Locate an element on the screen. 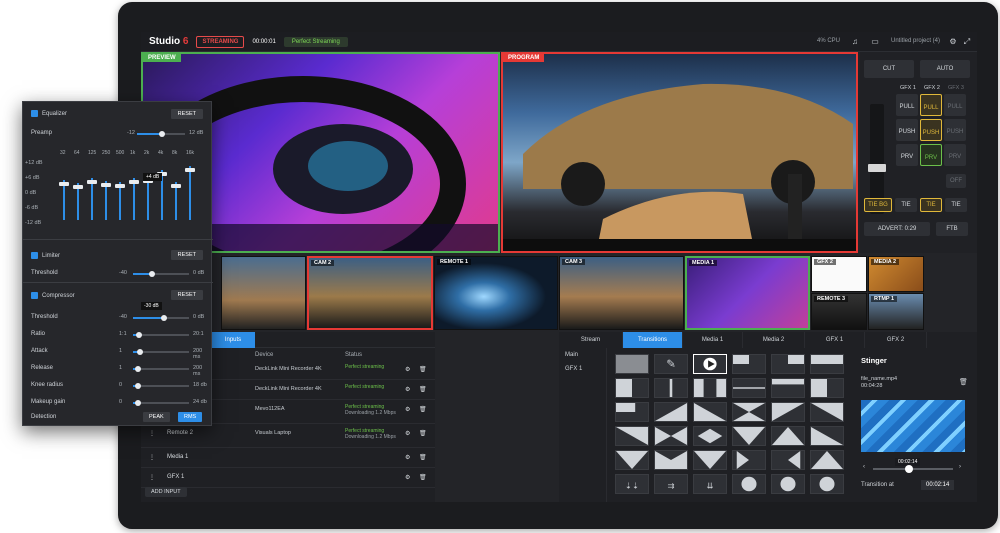 Image resolution: width=1000 pixels, height=533 pixels. transition-wipe-tile: ✎ is located at coordinates (671, 364).